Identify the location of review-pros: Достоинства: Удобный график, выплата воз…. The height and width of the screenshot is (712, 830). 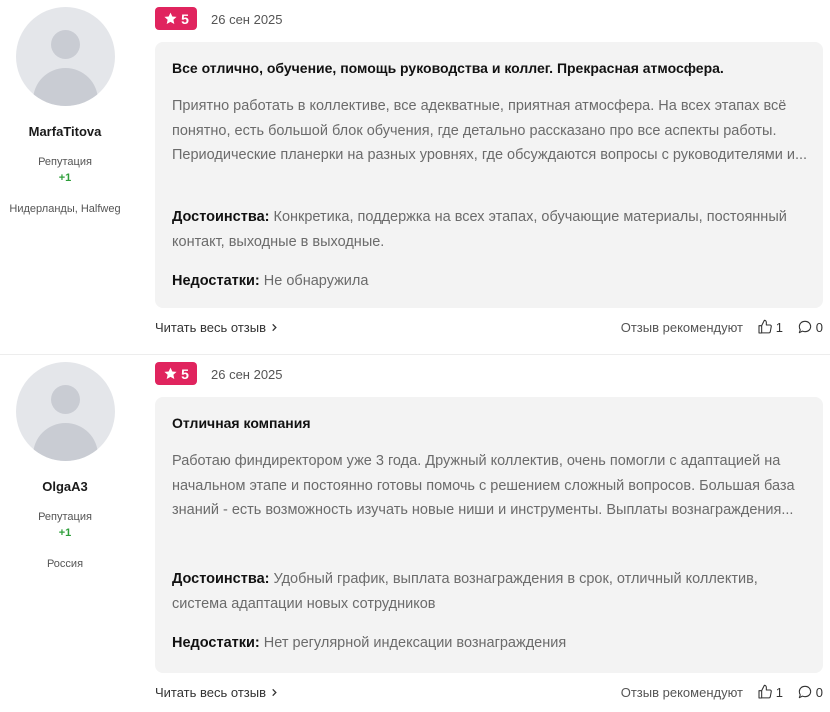
(492, 591).